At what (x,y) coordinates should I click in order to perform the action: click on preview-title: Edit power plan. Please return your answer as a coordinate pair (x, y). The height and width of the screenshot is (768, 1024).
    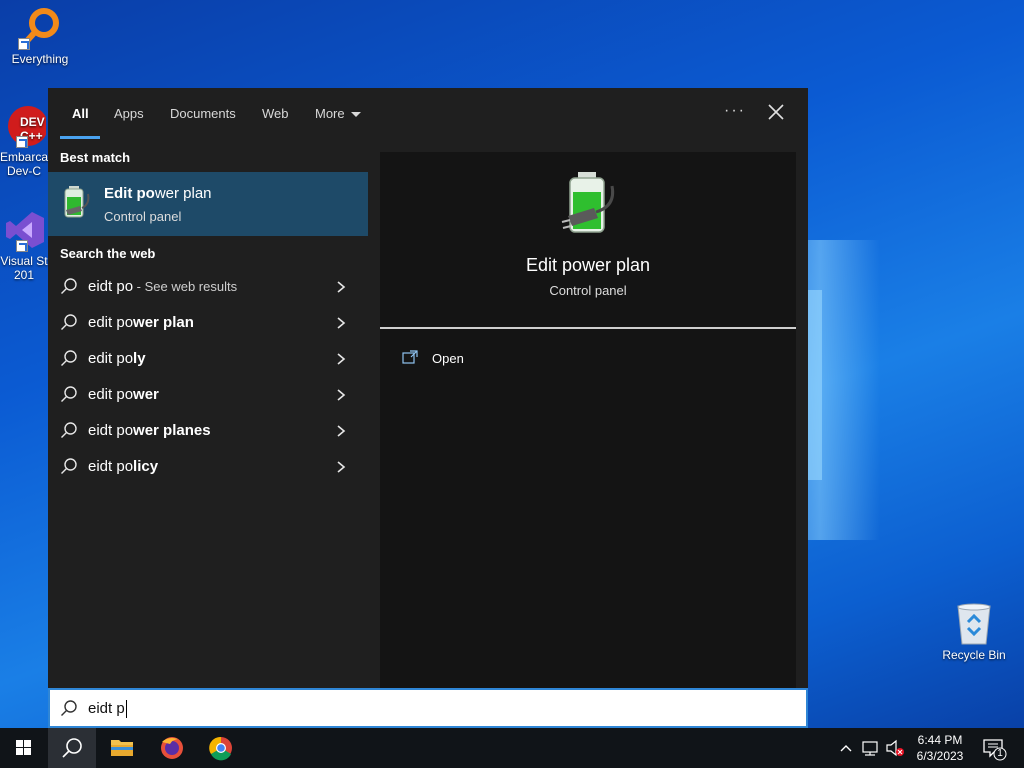
    Looking at the image, I should click on (588, 265).